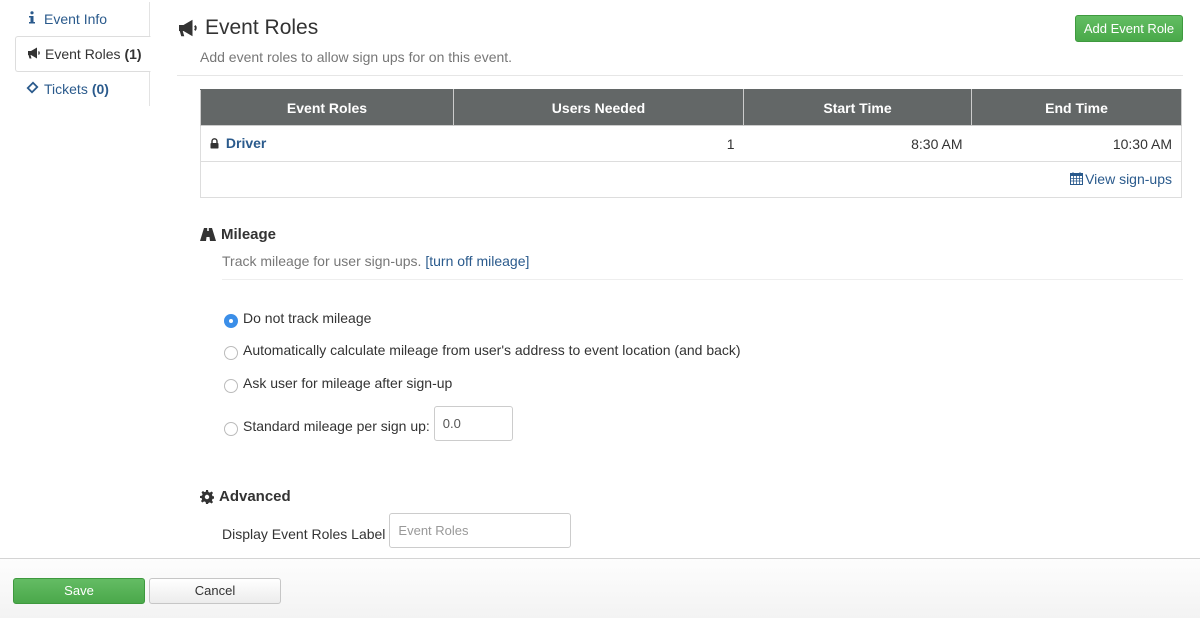  I want to click on footer-bar: Save Cancel, so click(600, 588).